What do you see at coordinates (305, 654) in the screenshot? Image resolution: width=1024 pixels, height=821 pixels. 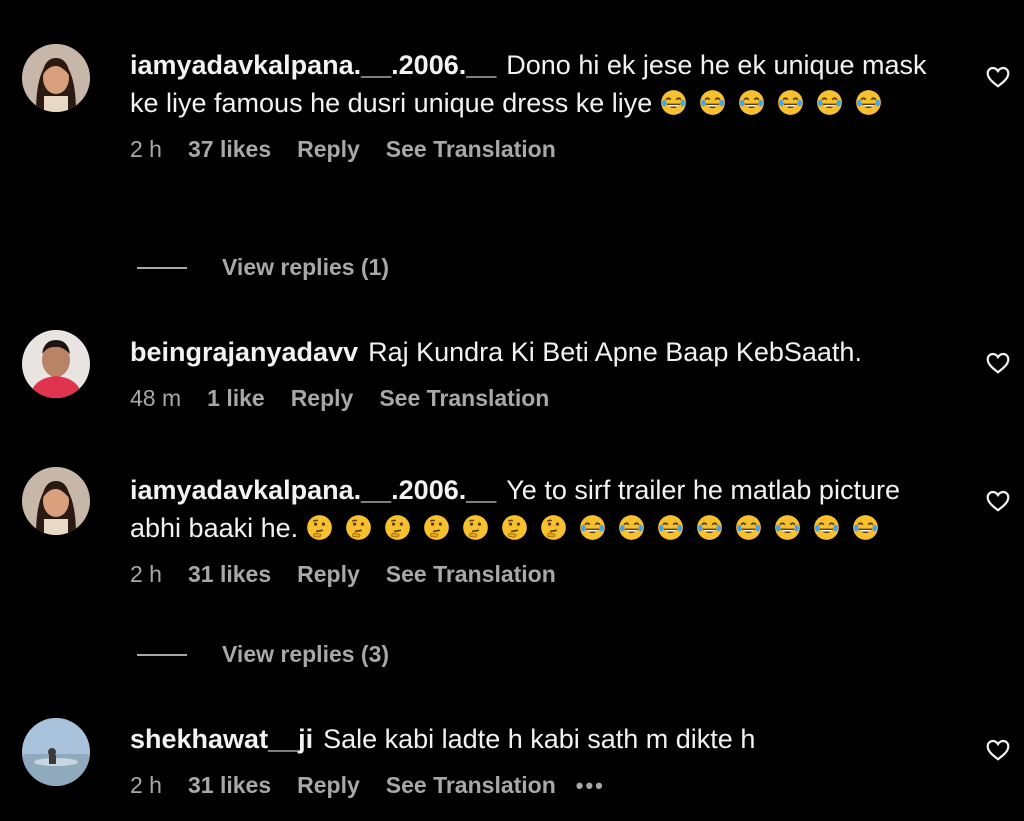 I see `view-replies-label: View replies (3)` at bounding box center [305, 654].